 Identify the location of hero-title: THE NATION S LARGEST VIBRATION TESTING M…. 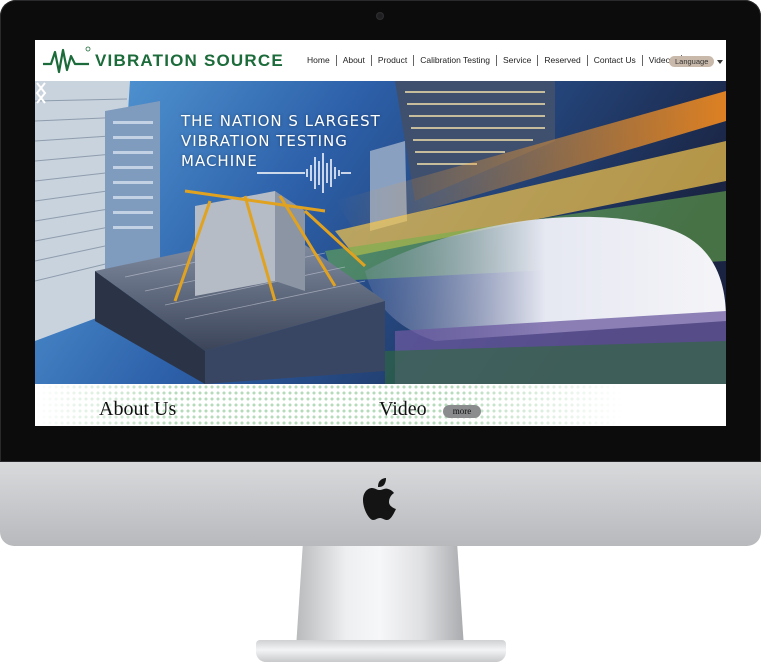
(281, 141).